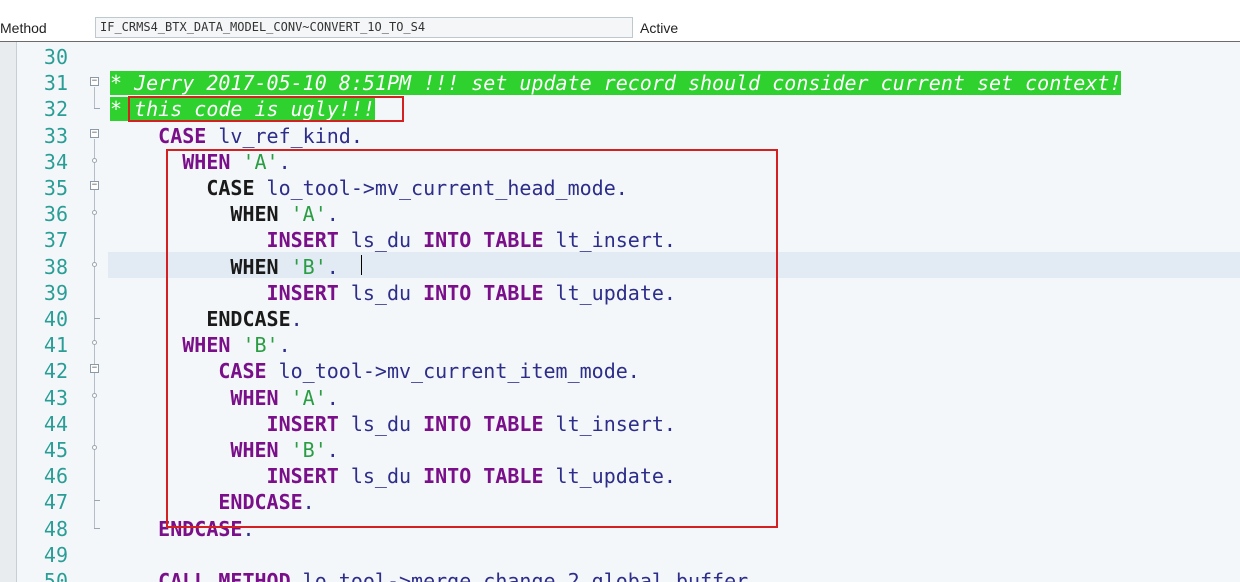 This screenshot has height=582, width=1240. Describe the element at coordinates (55, 423) in the screenshot. I see `line-number: 44` at that location.